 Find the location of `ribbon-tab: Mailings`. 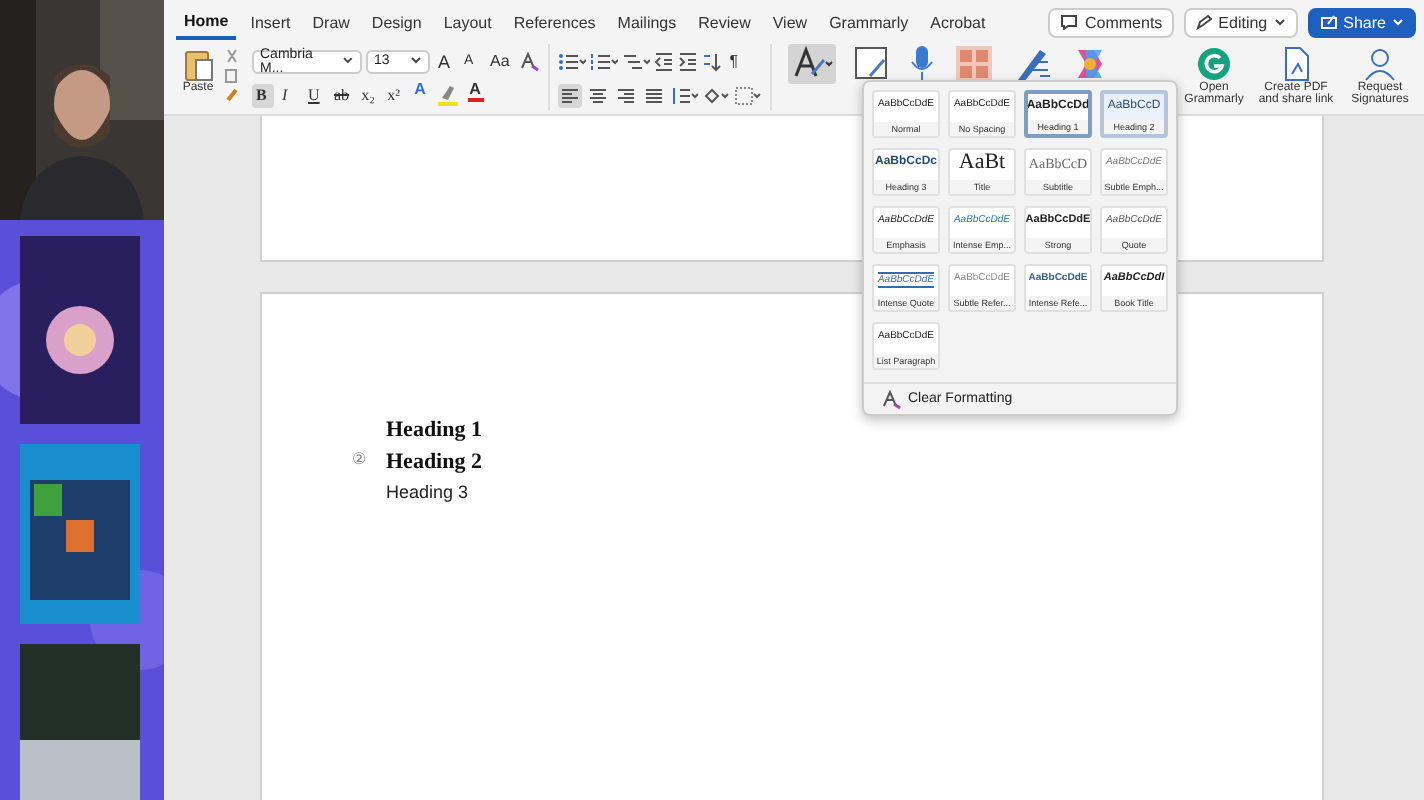

ribbon-tab: Mailings is located at coordinates (647, 22).